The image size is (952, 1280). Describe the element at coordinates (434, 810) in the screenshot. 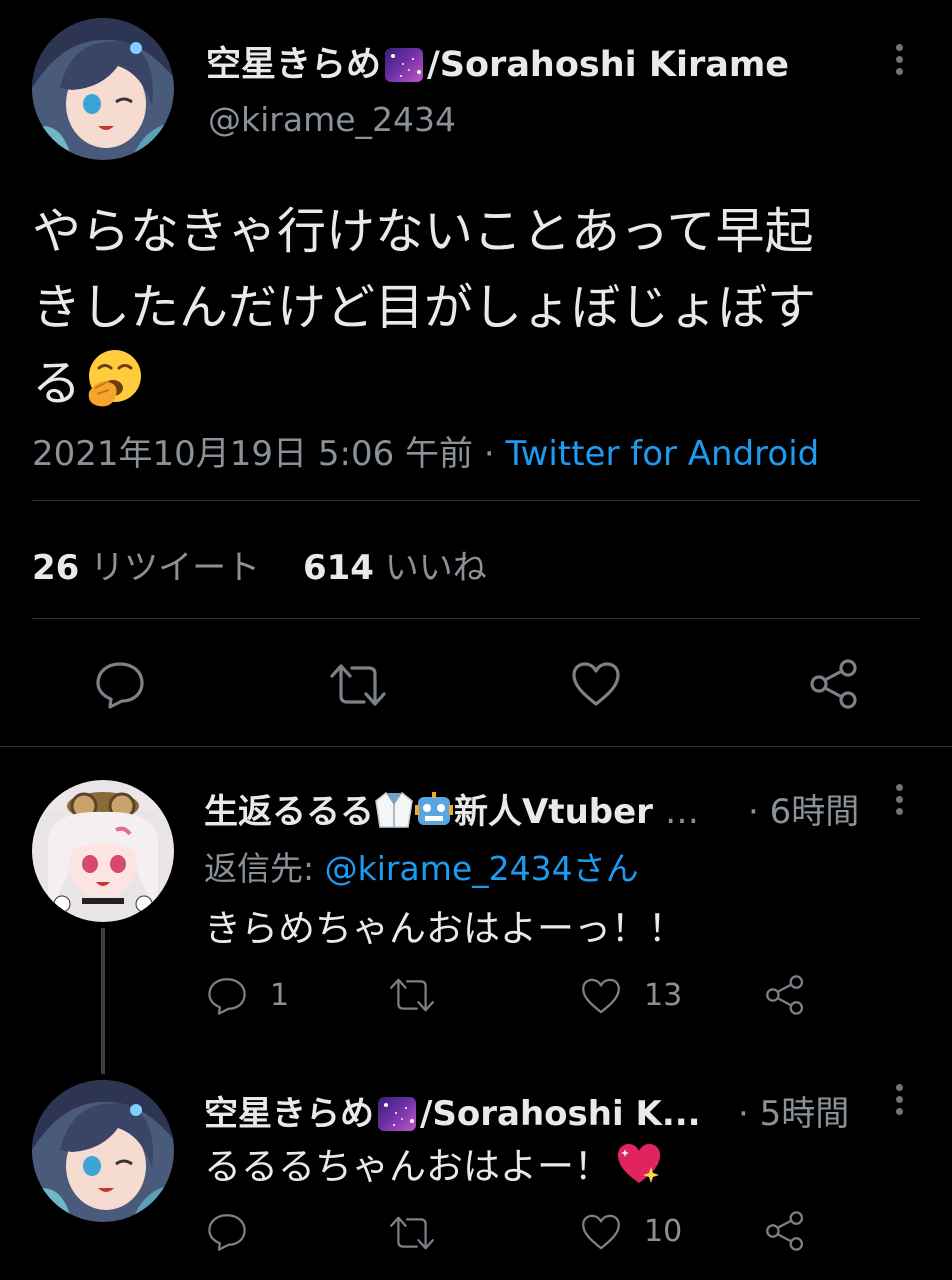

I see `robot-emoji-icon` at that location.